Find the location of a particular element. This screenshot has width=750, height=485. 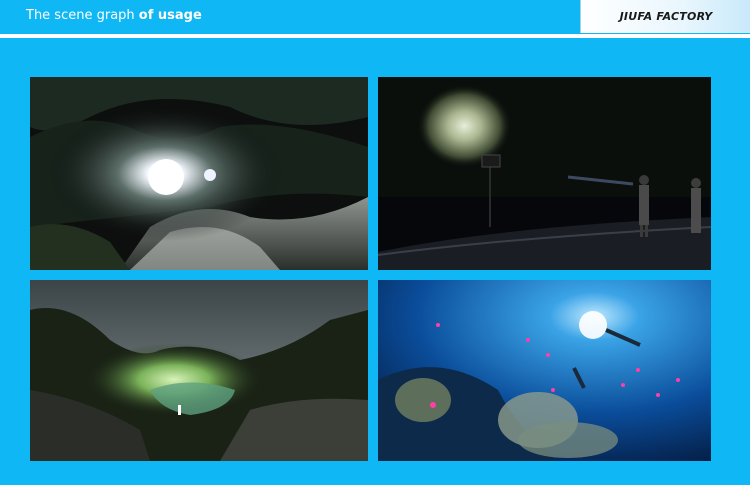

page-title: The scene graph of usage is located at coordinates (114, 15).